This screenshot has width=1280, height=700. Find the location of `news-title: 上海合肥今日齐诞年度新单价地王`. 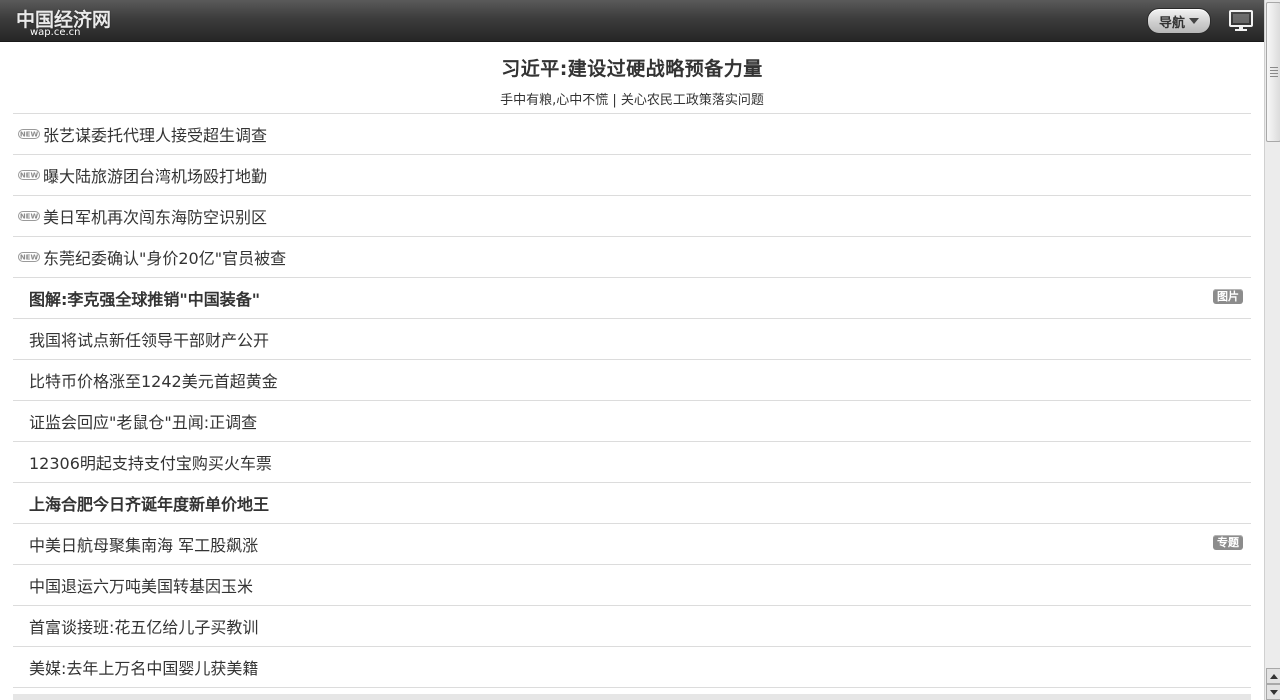

news-title: 上海合肥今日齐诞年度新单价地王 is located at coordinates (149, 503).